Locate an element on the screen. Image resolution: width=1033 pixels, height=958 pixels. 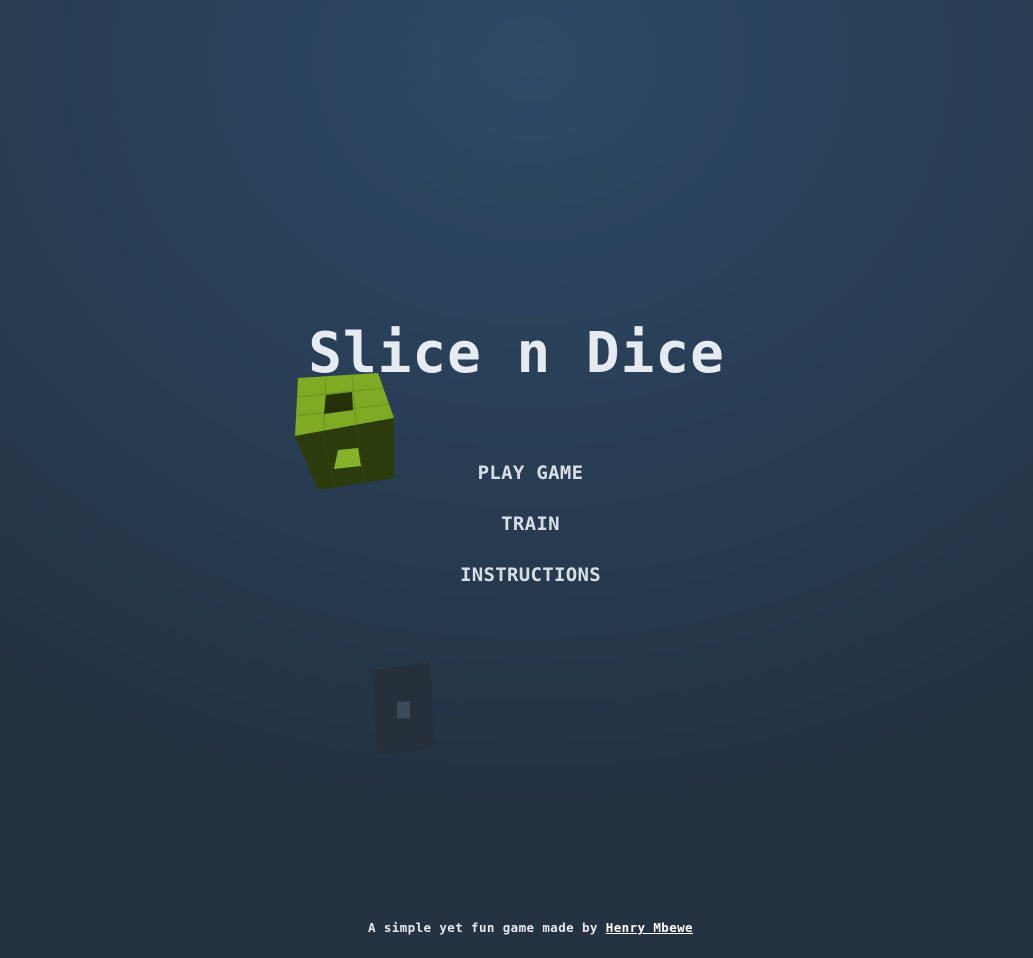
footer-text: A simple yet fun game made by is located at coordinates (487, 927).